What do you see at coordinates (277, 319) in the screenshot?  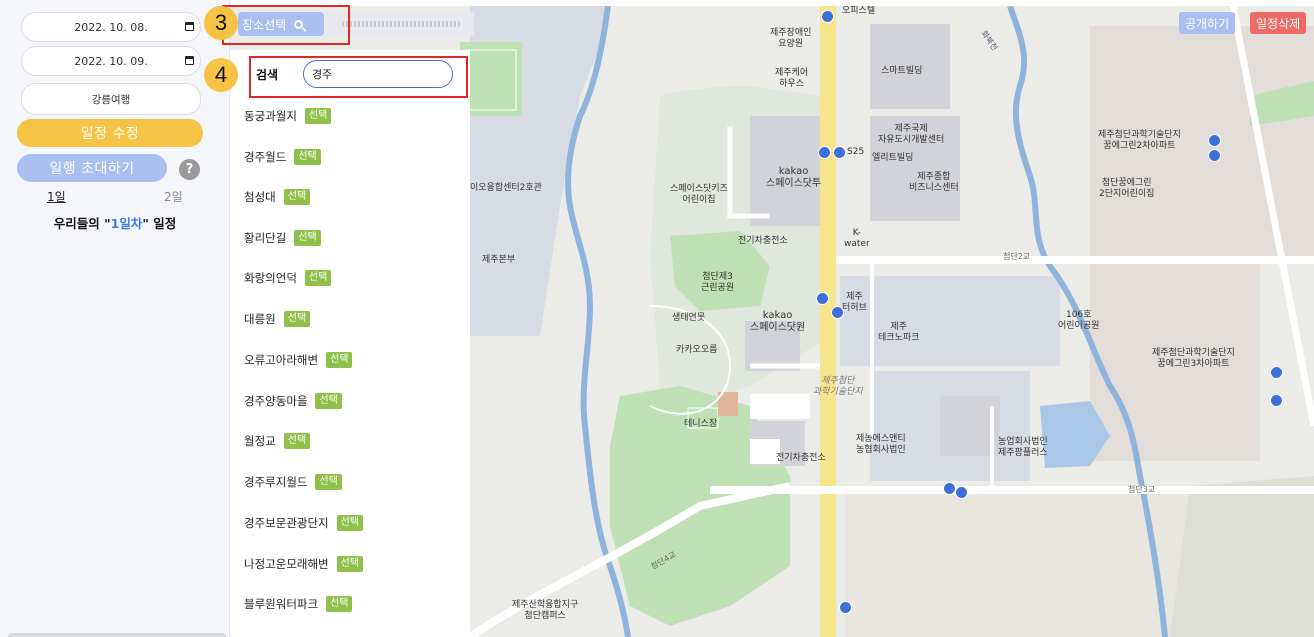 I see `list-item: 대릉원 선택` at bounding box center [277, 319].